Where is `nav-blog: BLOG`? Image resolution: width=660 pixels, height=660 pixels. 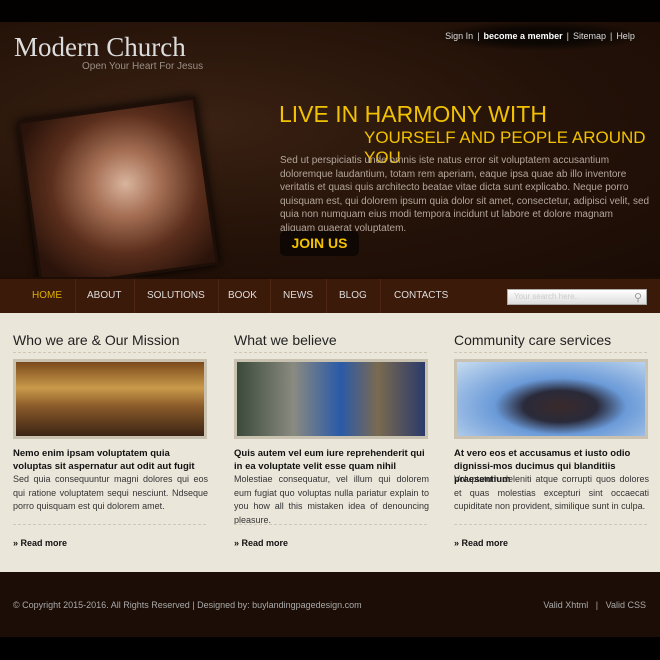
nav-blog: BLOG is located at coordinates (353, 296).